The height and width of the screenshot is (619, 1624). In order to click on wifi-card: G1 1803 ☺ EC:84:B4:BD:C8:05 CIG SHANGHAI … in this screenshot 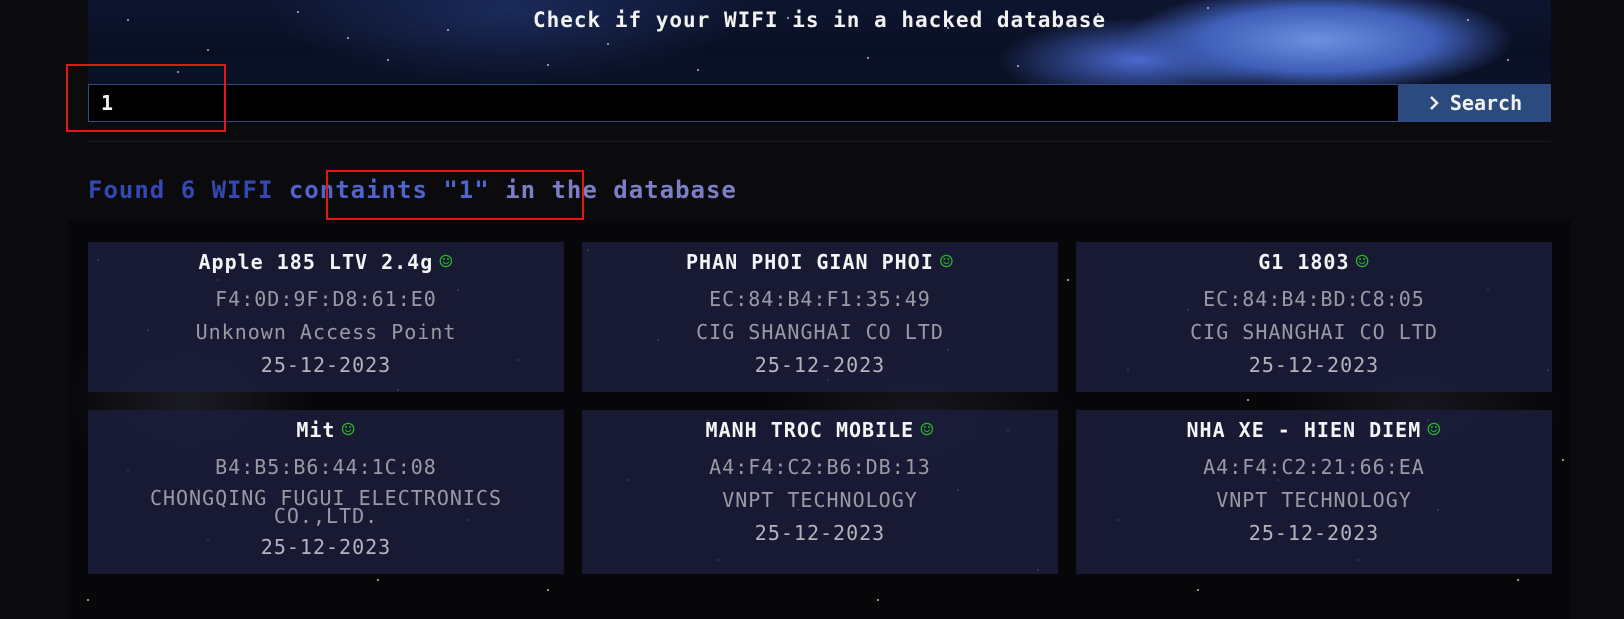, I will do `click(1314, 317)`.